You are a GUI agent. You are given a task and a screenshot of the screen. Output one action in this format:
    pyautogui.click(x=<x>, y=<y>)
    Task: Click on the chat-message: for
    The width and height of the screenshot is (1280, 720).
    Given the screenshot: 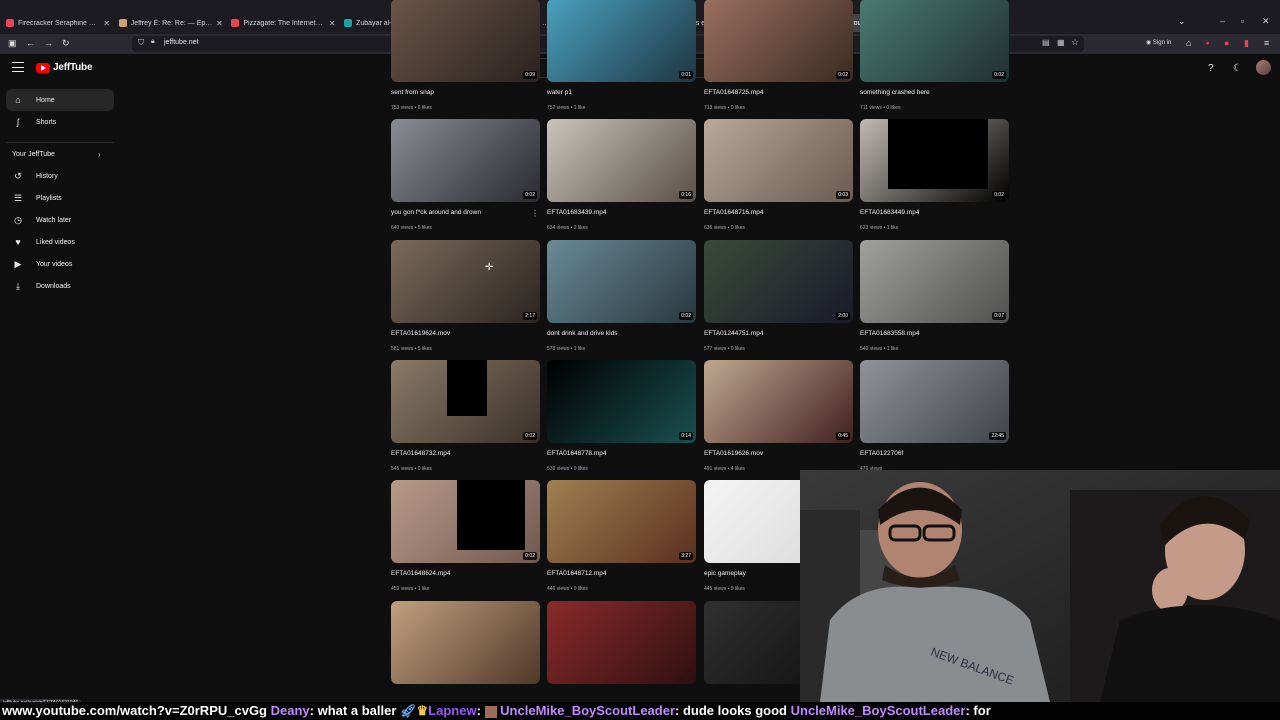 What is the action you would take?
    pyautogui.click(x=982, y=710)
    